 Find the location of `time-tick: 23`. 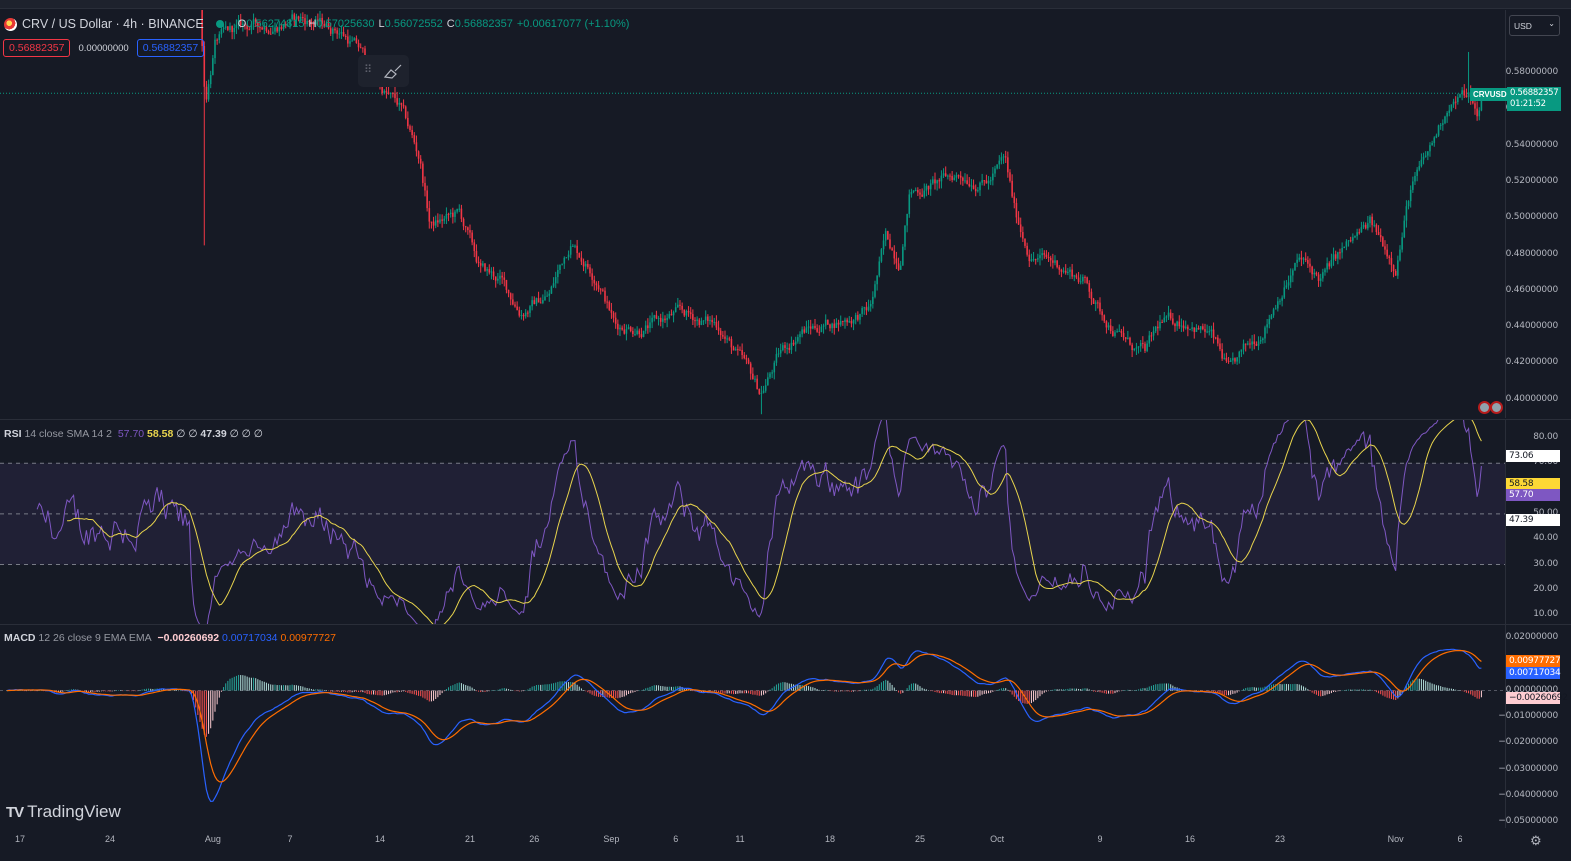

time-tick: 23 is located at coordinates (1279, 839).